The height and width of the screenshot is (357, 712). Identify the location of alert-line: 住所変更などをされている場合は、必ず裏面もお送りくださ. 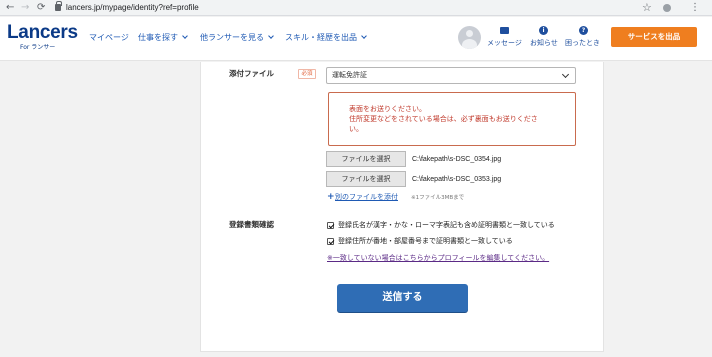
(443, 119).